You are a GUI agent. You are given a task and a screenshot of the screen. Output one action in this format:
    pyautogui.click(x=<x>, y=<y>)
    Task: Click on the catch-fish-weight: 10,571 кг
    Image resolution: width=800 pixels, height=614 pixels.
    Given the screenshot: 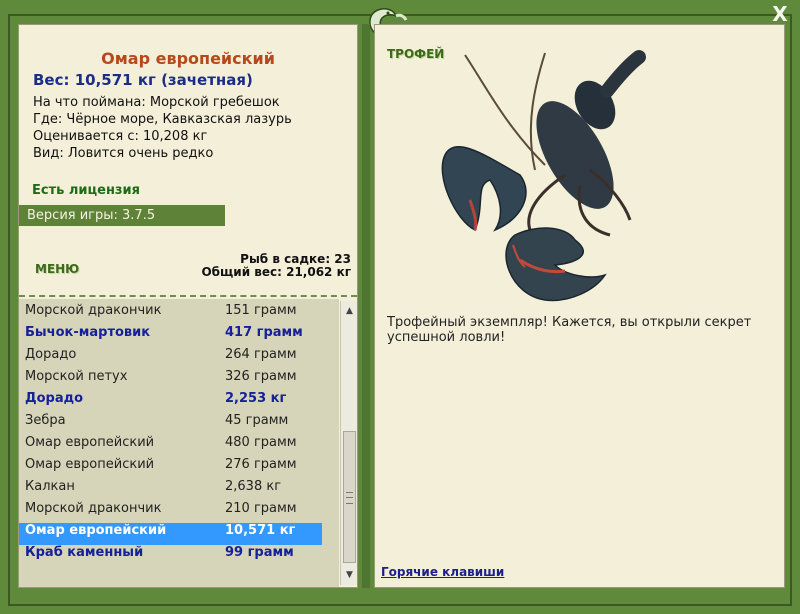 What is the action you would take?
    pyautogui.click(x=260, y=530)
    